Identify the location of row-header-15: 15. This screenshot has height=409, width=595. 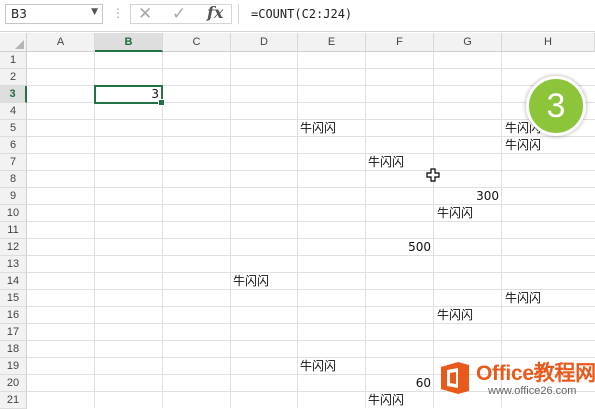
(13, 298).